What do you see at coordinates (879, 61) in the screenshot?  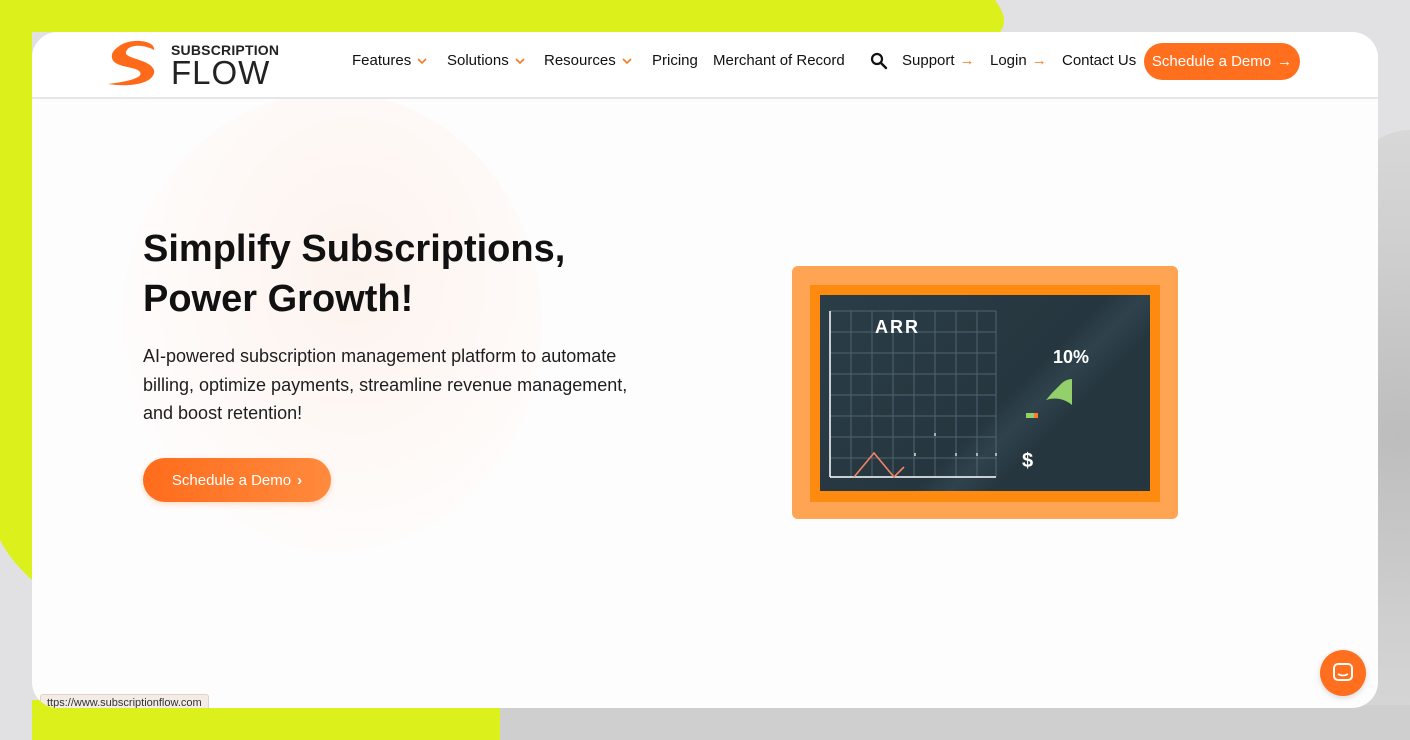 I see `search-icon` at bounding box center [879, 61].